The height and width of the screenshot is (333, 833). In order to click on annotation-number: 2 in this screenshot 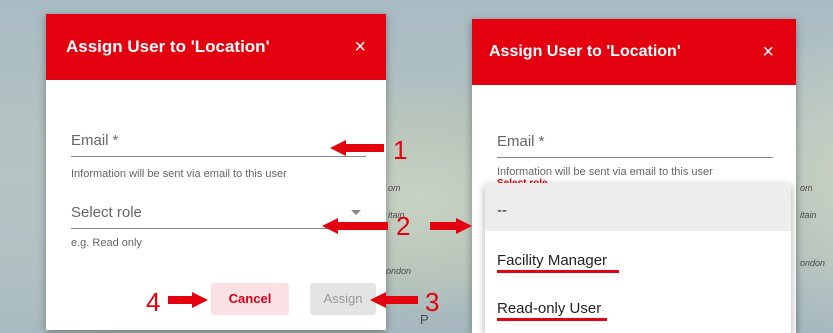, I will do `click(403, 226)`.